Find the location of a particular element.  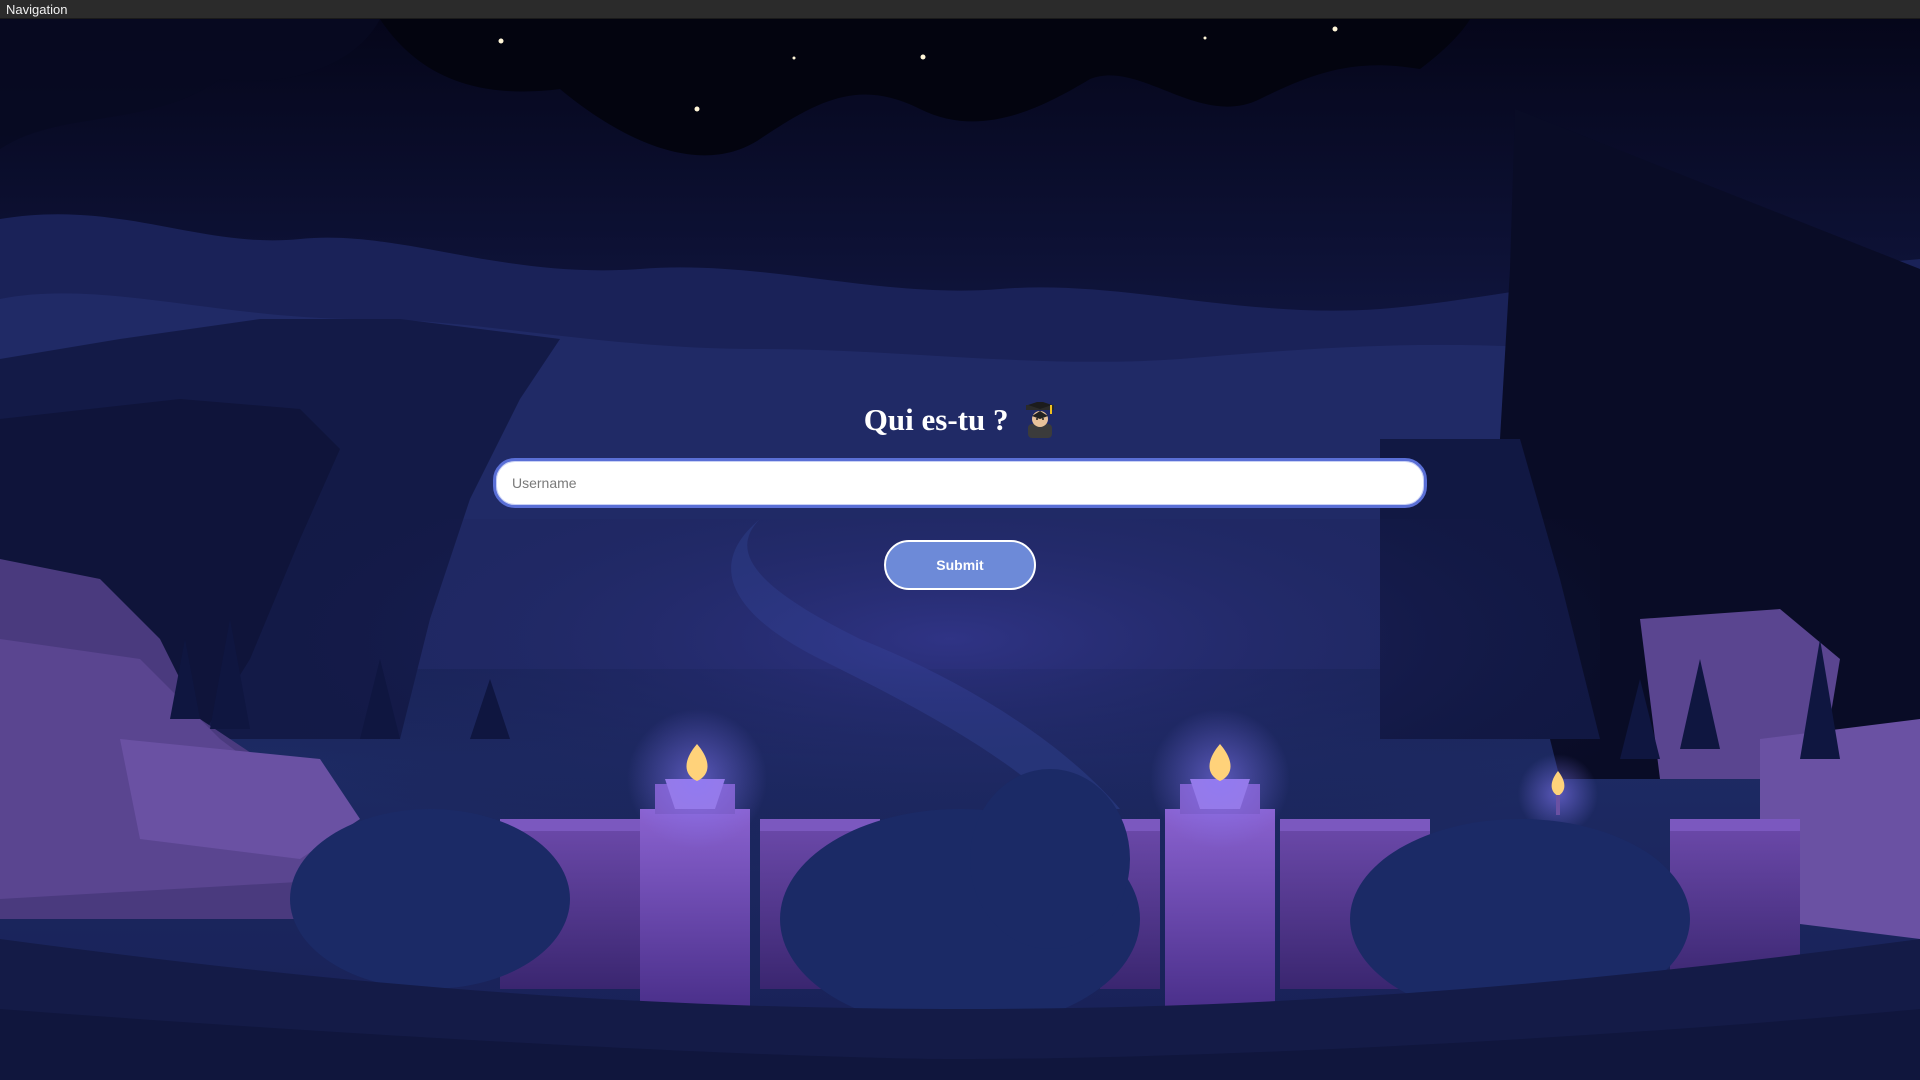

window-title: Navigation is located at coordinates (37, 9).